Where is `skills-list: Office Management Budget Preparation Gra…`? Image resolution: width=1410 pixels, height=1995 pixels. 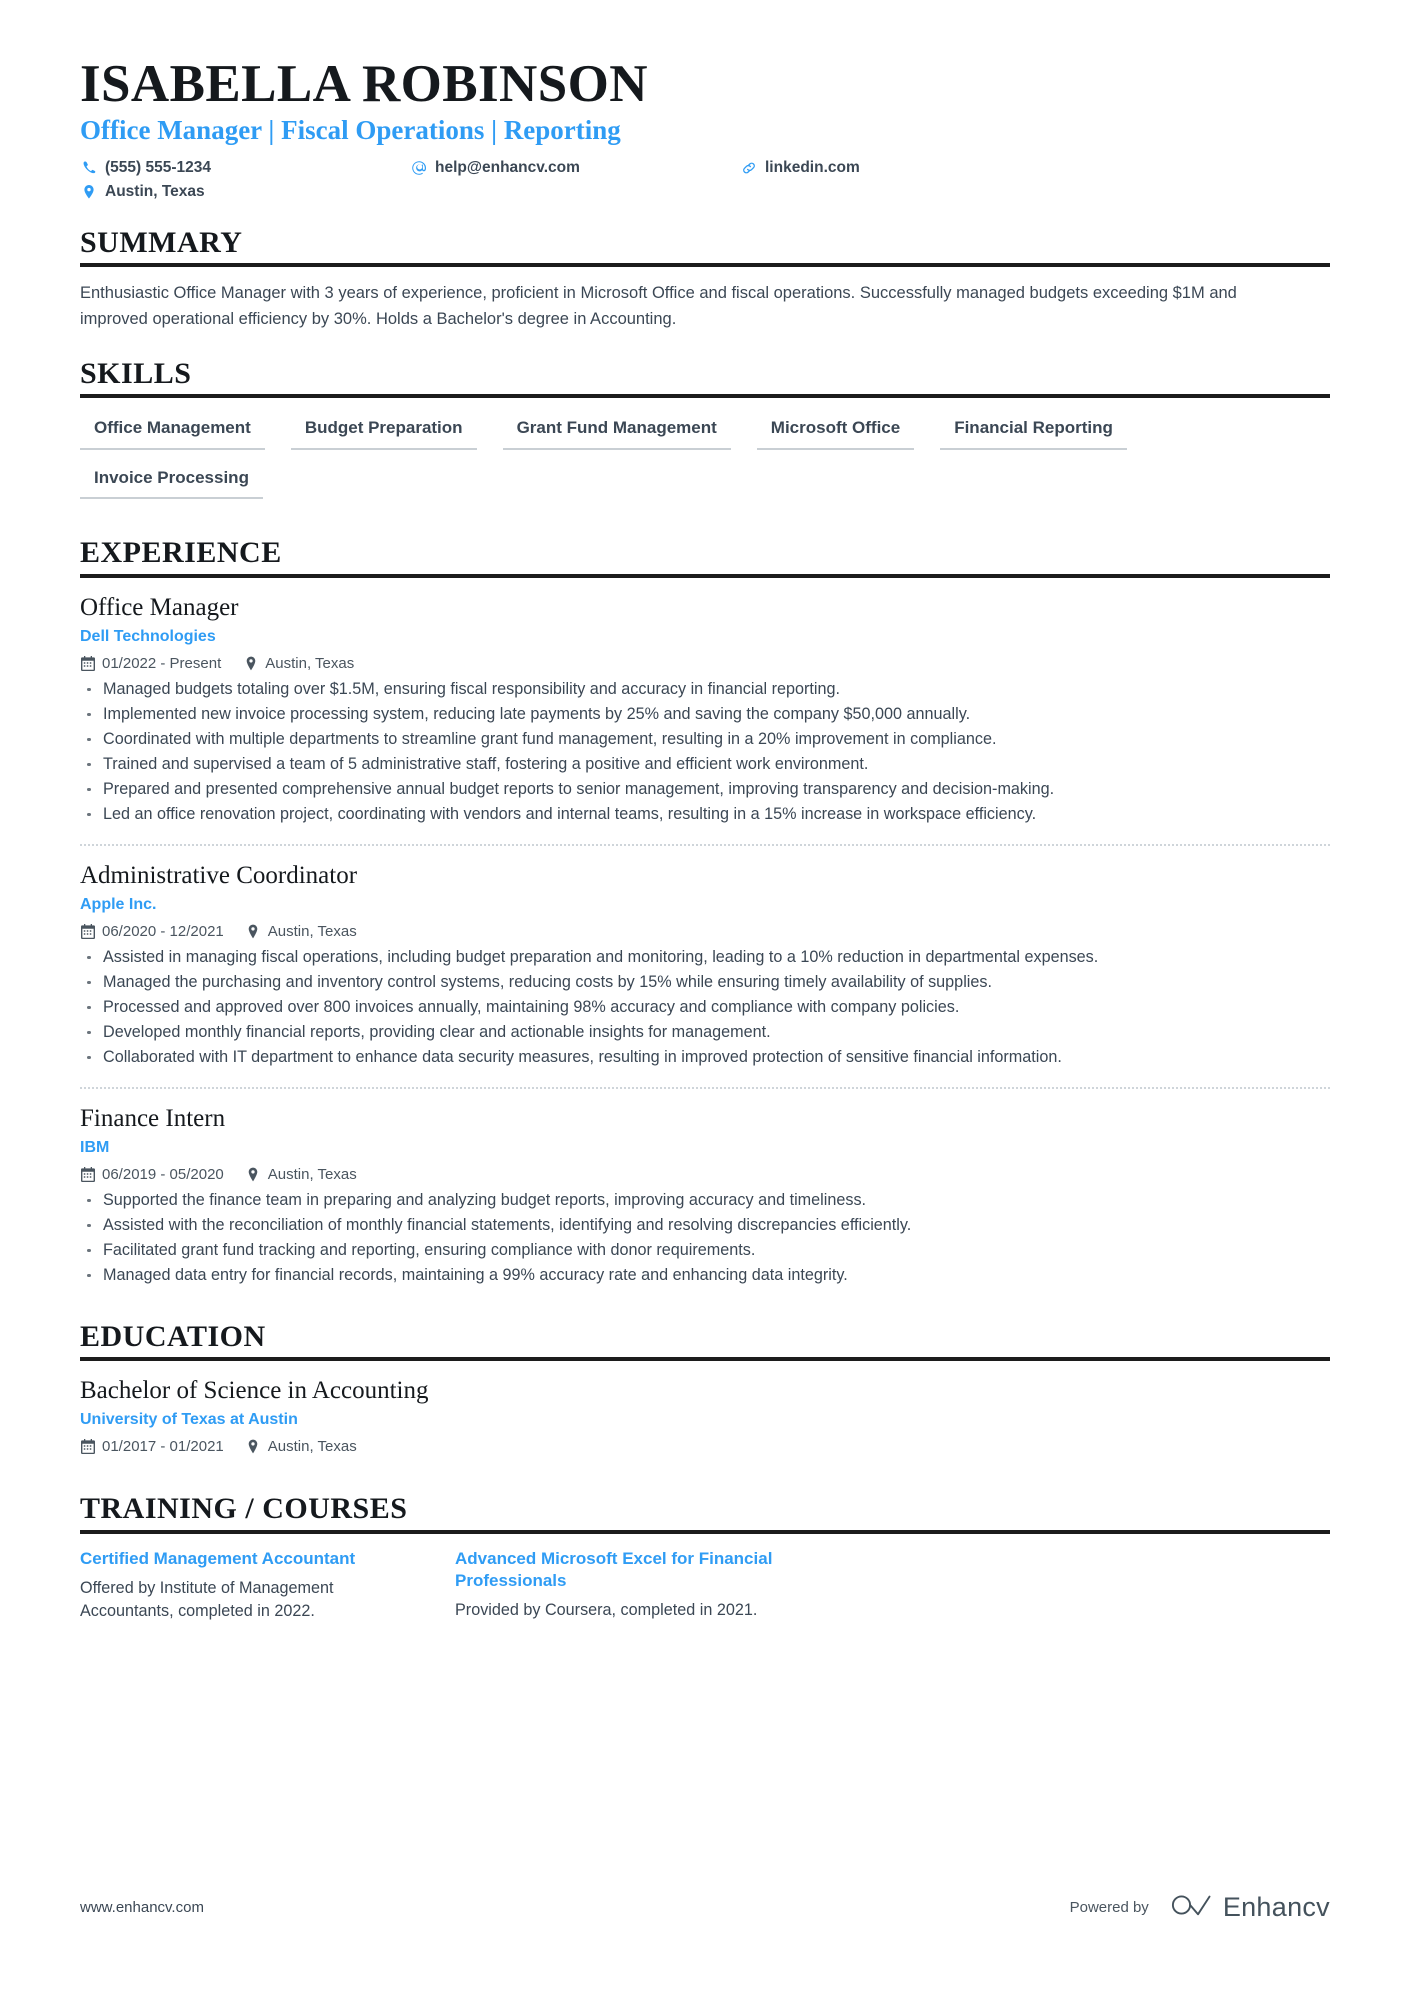 skills-list: Office Management Budget Preparation Gra… is located at coordinates (705, 461).